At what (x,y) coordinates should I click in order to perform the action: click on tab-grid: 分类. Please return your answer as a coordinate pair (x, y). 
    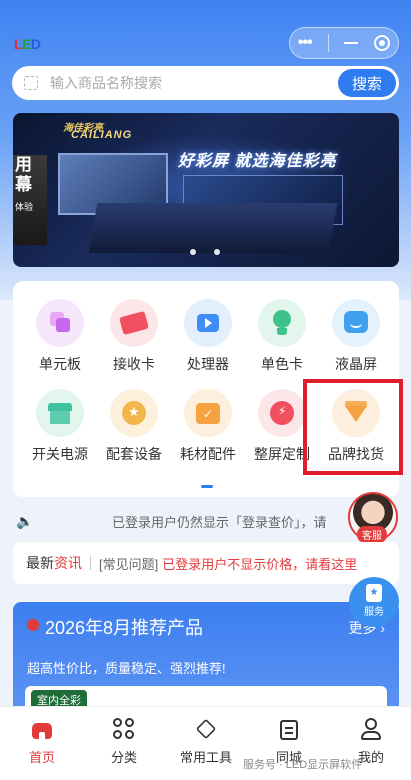
    Looking at the image, I should click on (124, 741).